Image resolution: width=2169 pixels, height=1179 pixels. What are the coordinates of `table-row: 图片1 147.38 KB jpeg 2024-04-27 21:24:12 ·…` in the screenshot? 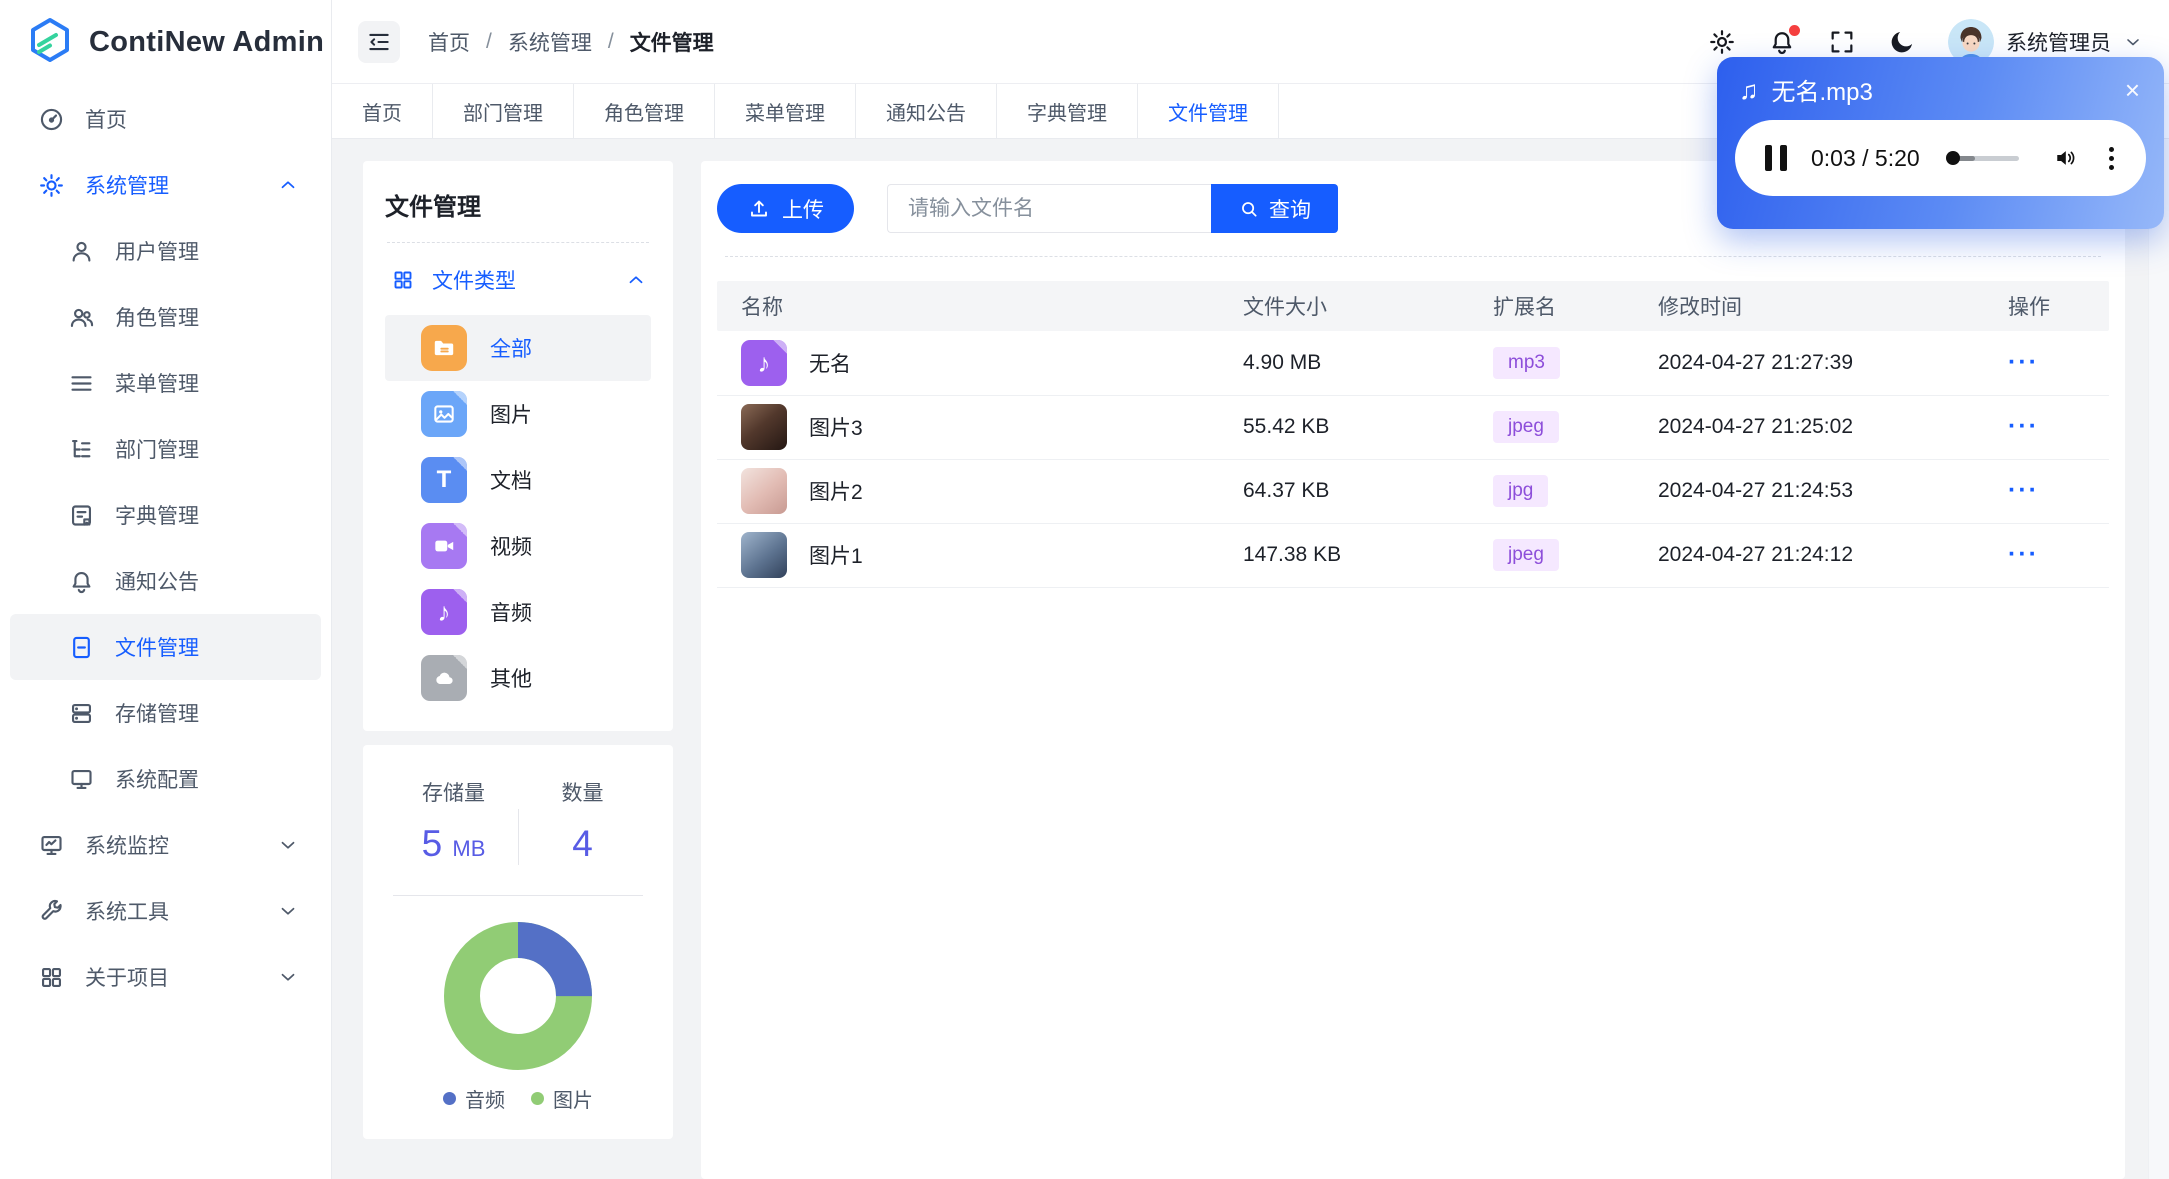 It's located at (1413, 555).